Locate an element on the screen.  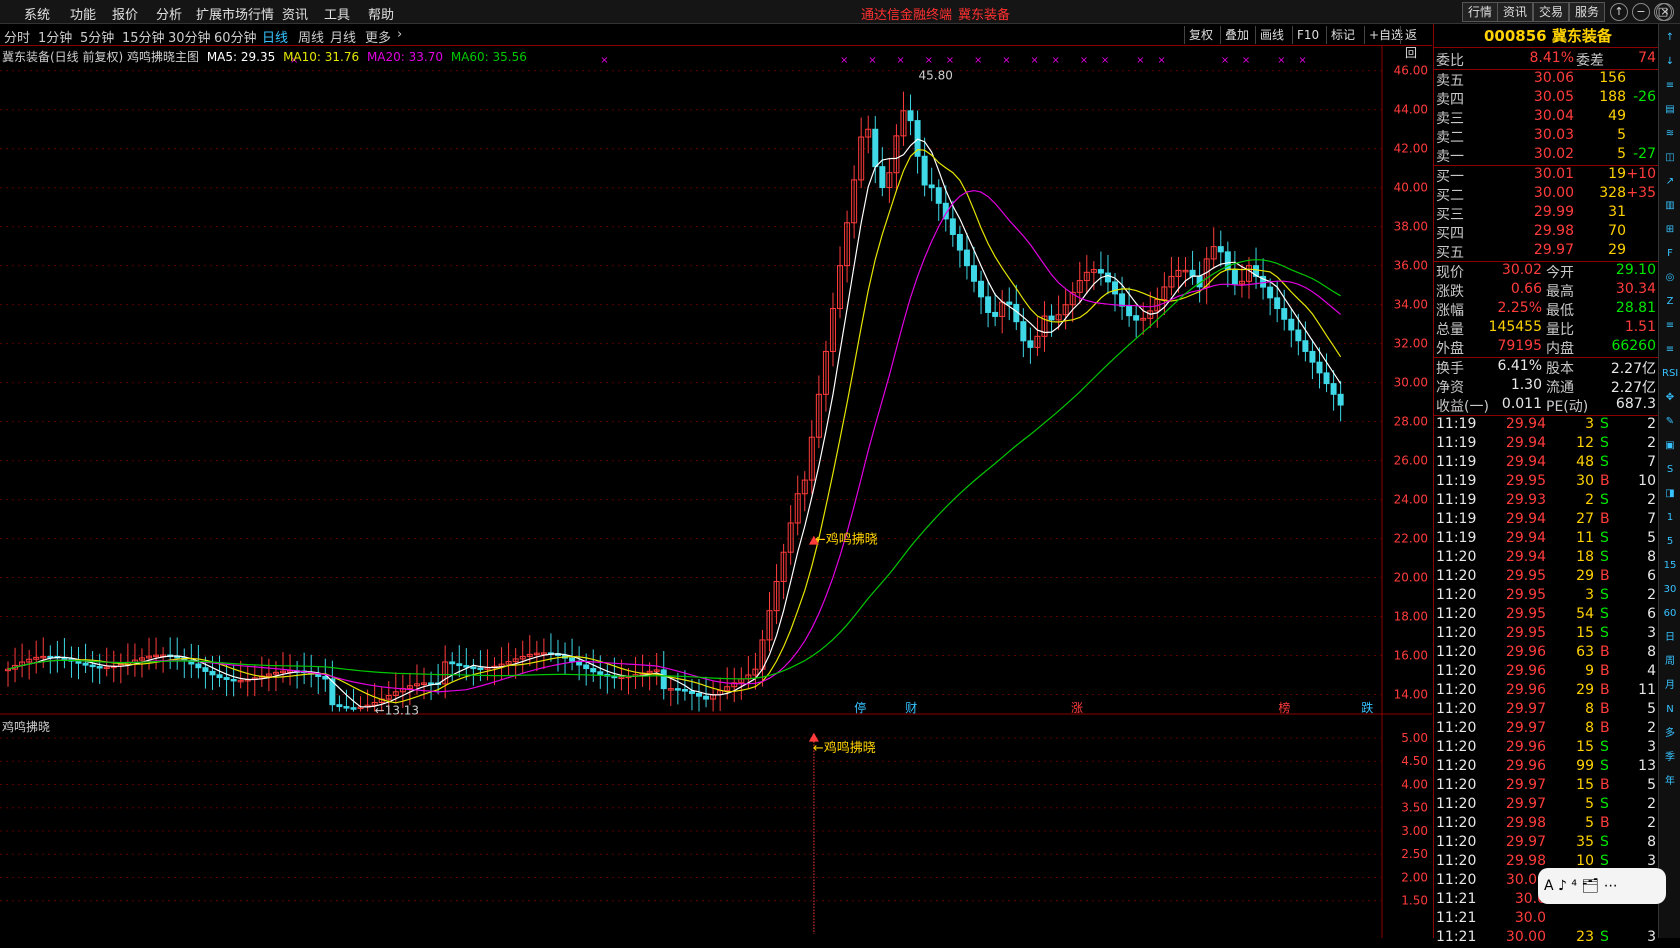
stat2-row-0-cell: 2.27亿 is located at coordinates (1633, 369).